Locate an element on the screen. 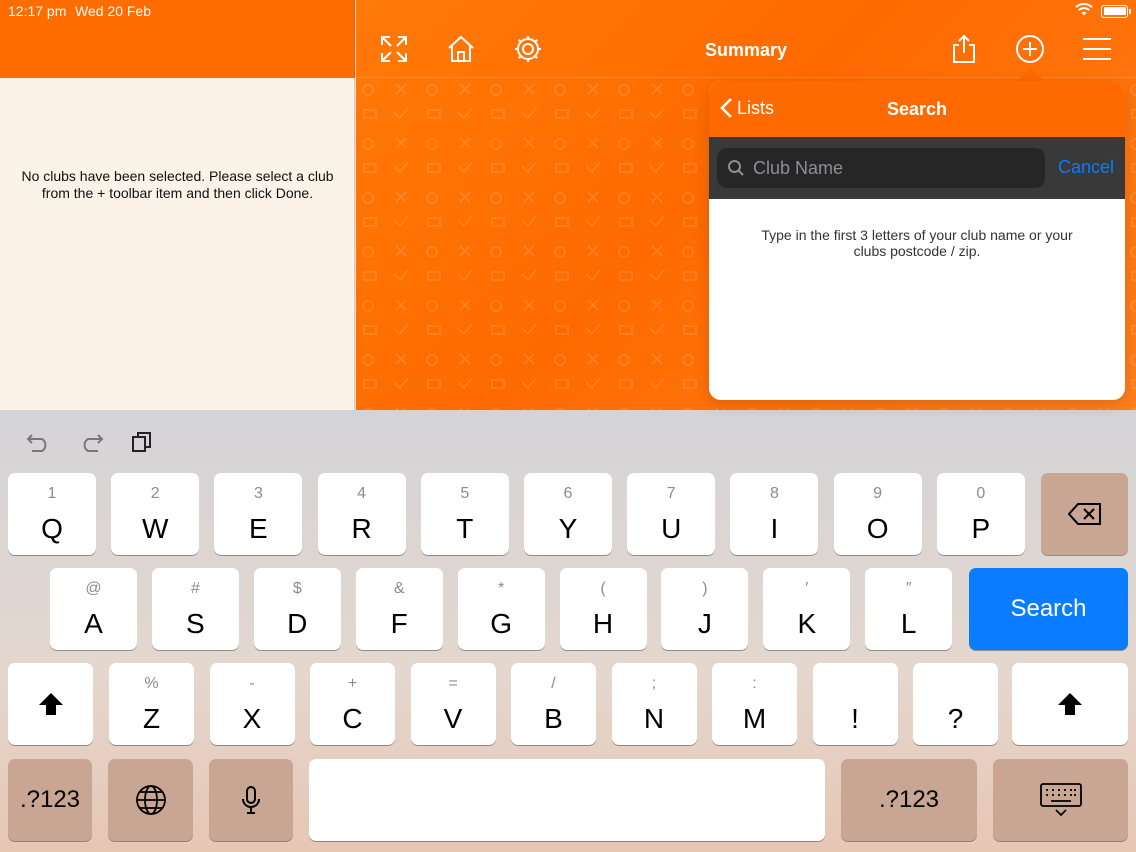  key-primary-label: T is located at coordinates (465, 528).